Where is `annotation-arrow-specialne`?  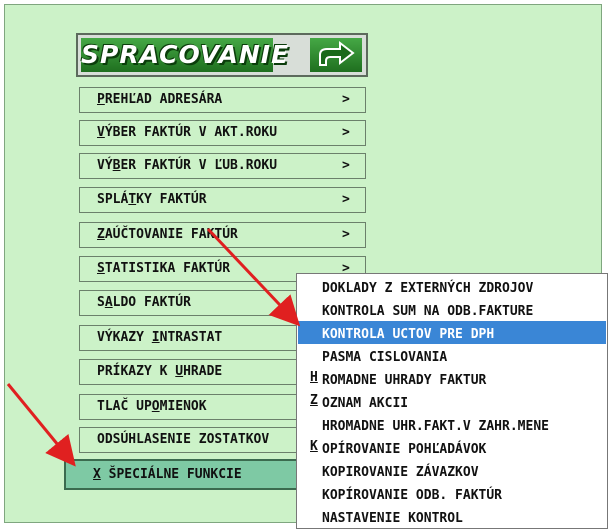
annotation-arrow-specialne is located at coordinates (41, 425).